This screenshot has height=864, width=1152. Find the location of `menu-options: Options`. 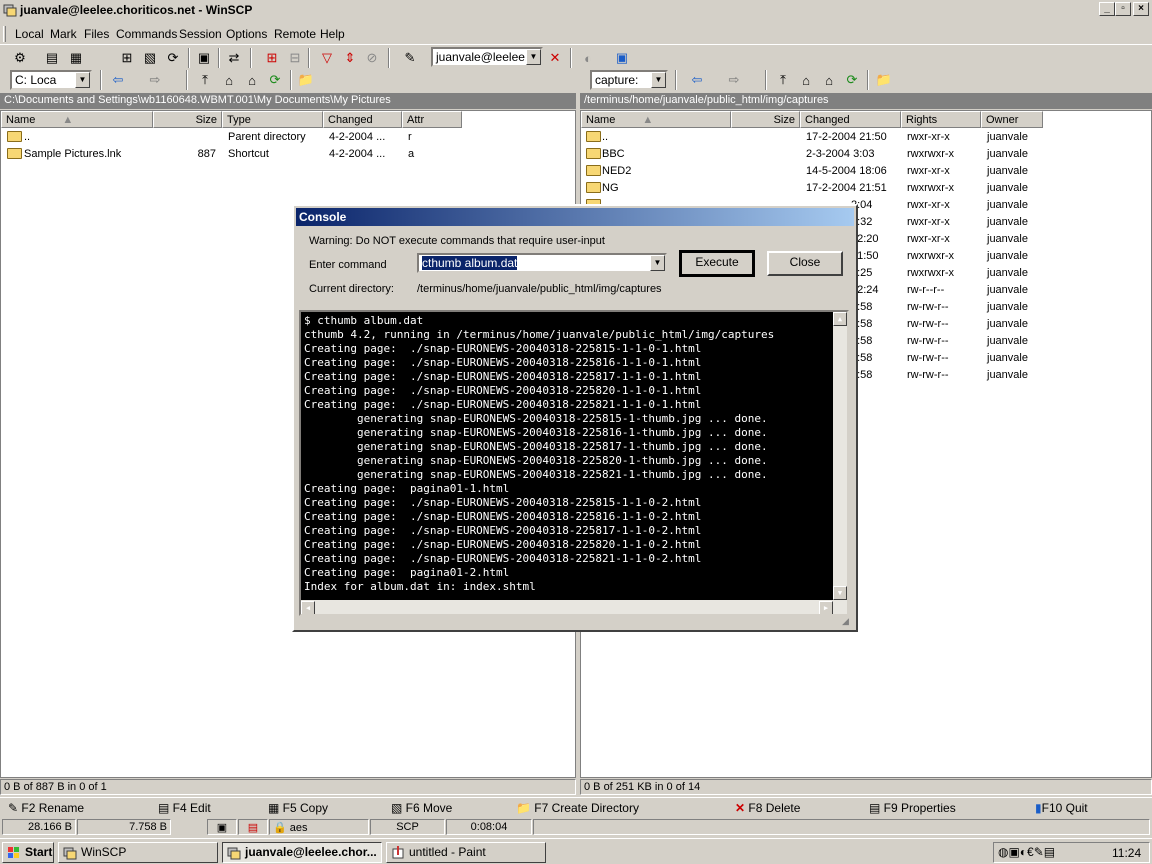

menu-options: Options is located at coordinates (246, 34).